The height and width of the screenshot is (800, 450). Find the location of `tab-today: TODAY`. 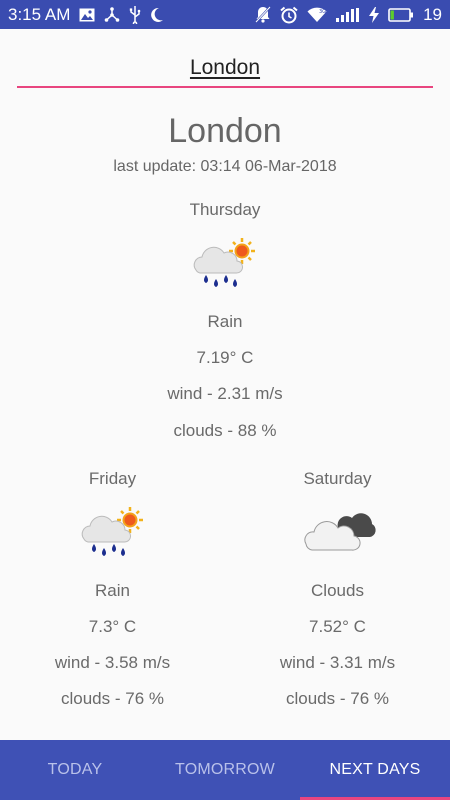

tab-today: TODAY is located at coordinates (75, 770).